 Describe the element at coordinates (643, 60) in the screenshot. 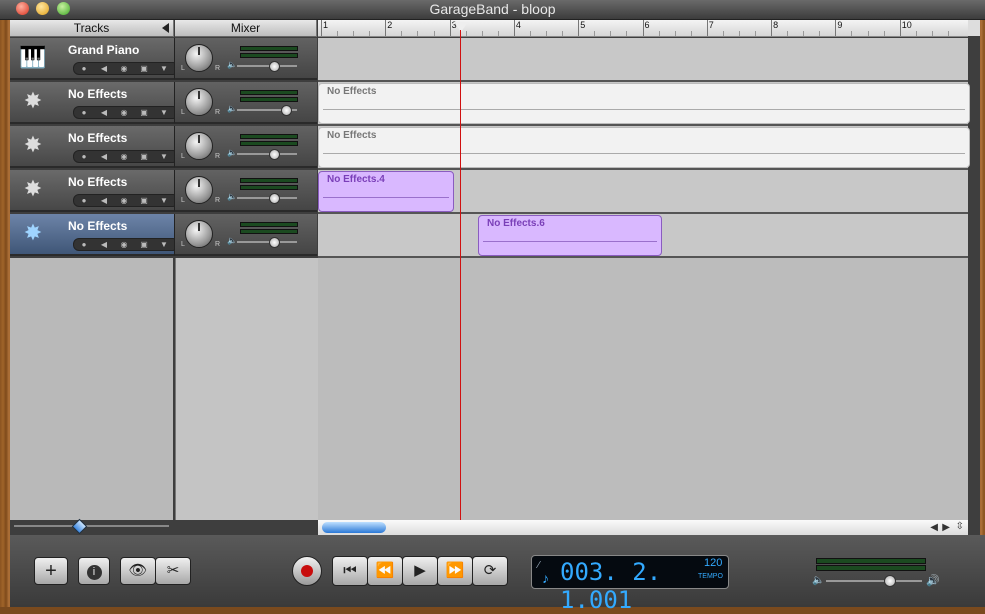

I see `track-lane` at that location.